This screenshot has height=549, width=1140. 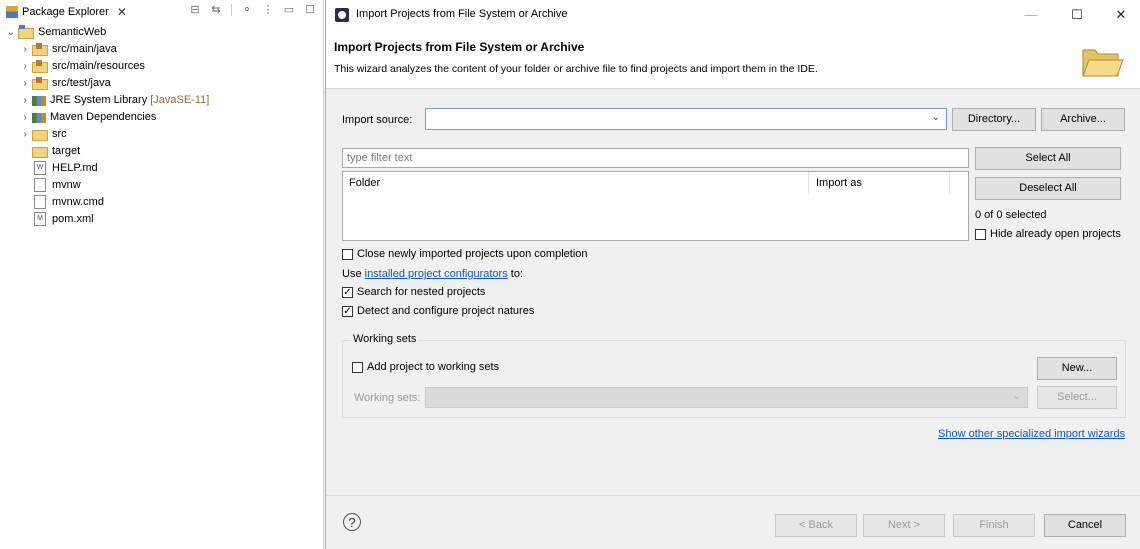 What do you see at coordinates (433, 367) in the screenshot?
I see `checkbox-label: Add project to working sets` at bounding box center [433, 367].